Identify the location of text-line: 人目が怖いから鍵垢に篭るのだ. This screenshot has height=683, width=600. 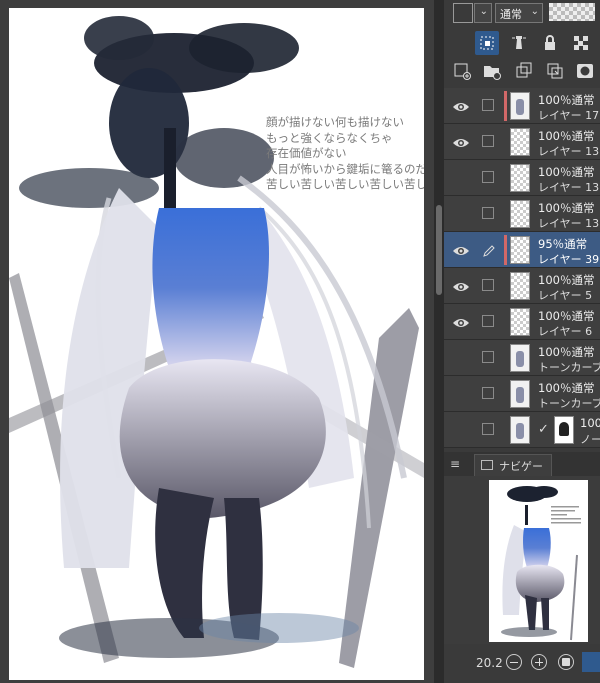
(345, 168).